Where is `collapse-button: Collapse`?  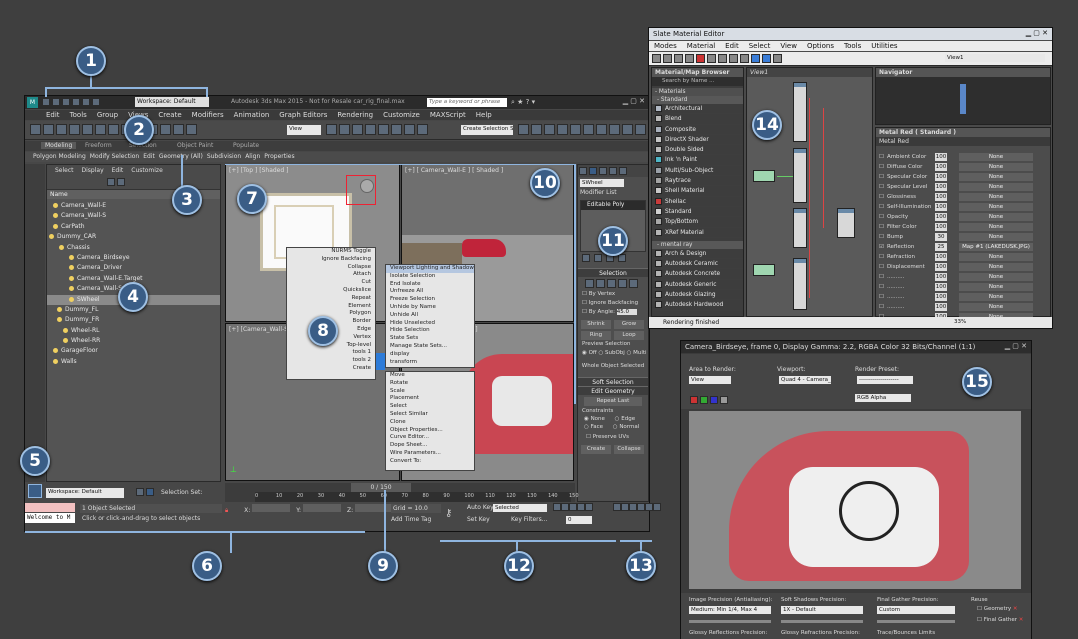
collapse-button: Collapse is located at coordinates (629, 449).